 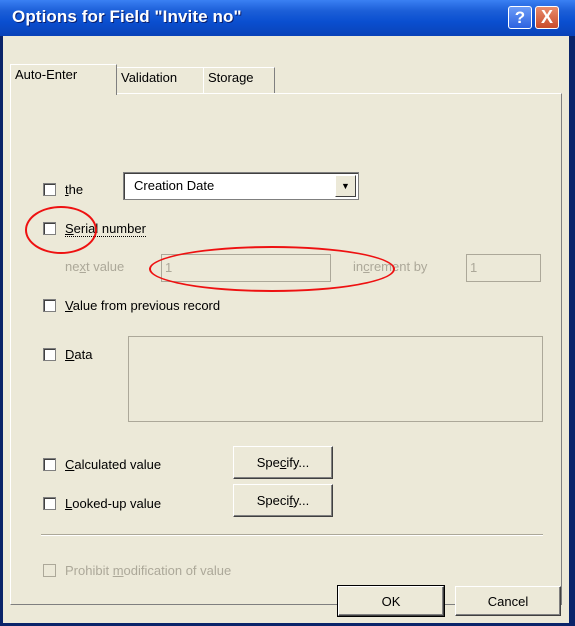 What do you see at coordinates (287, 18) in the screenshot?
I see `title-bar: Options for Field "Invite no" ? X` at bounding box center [287, 18].